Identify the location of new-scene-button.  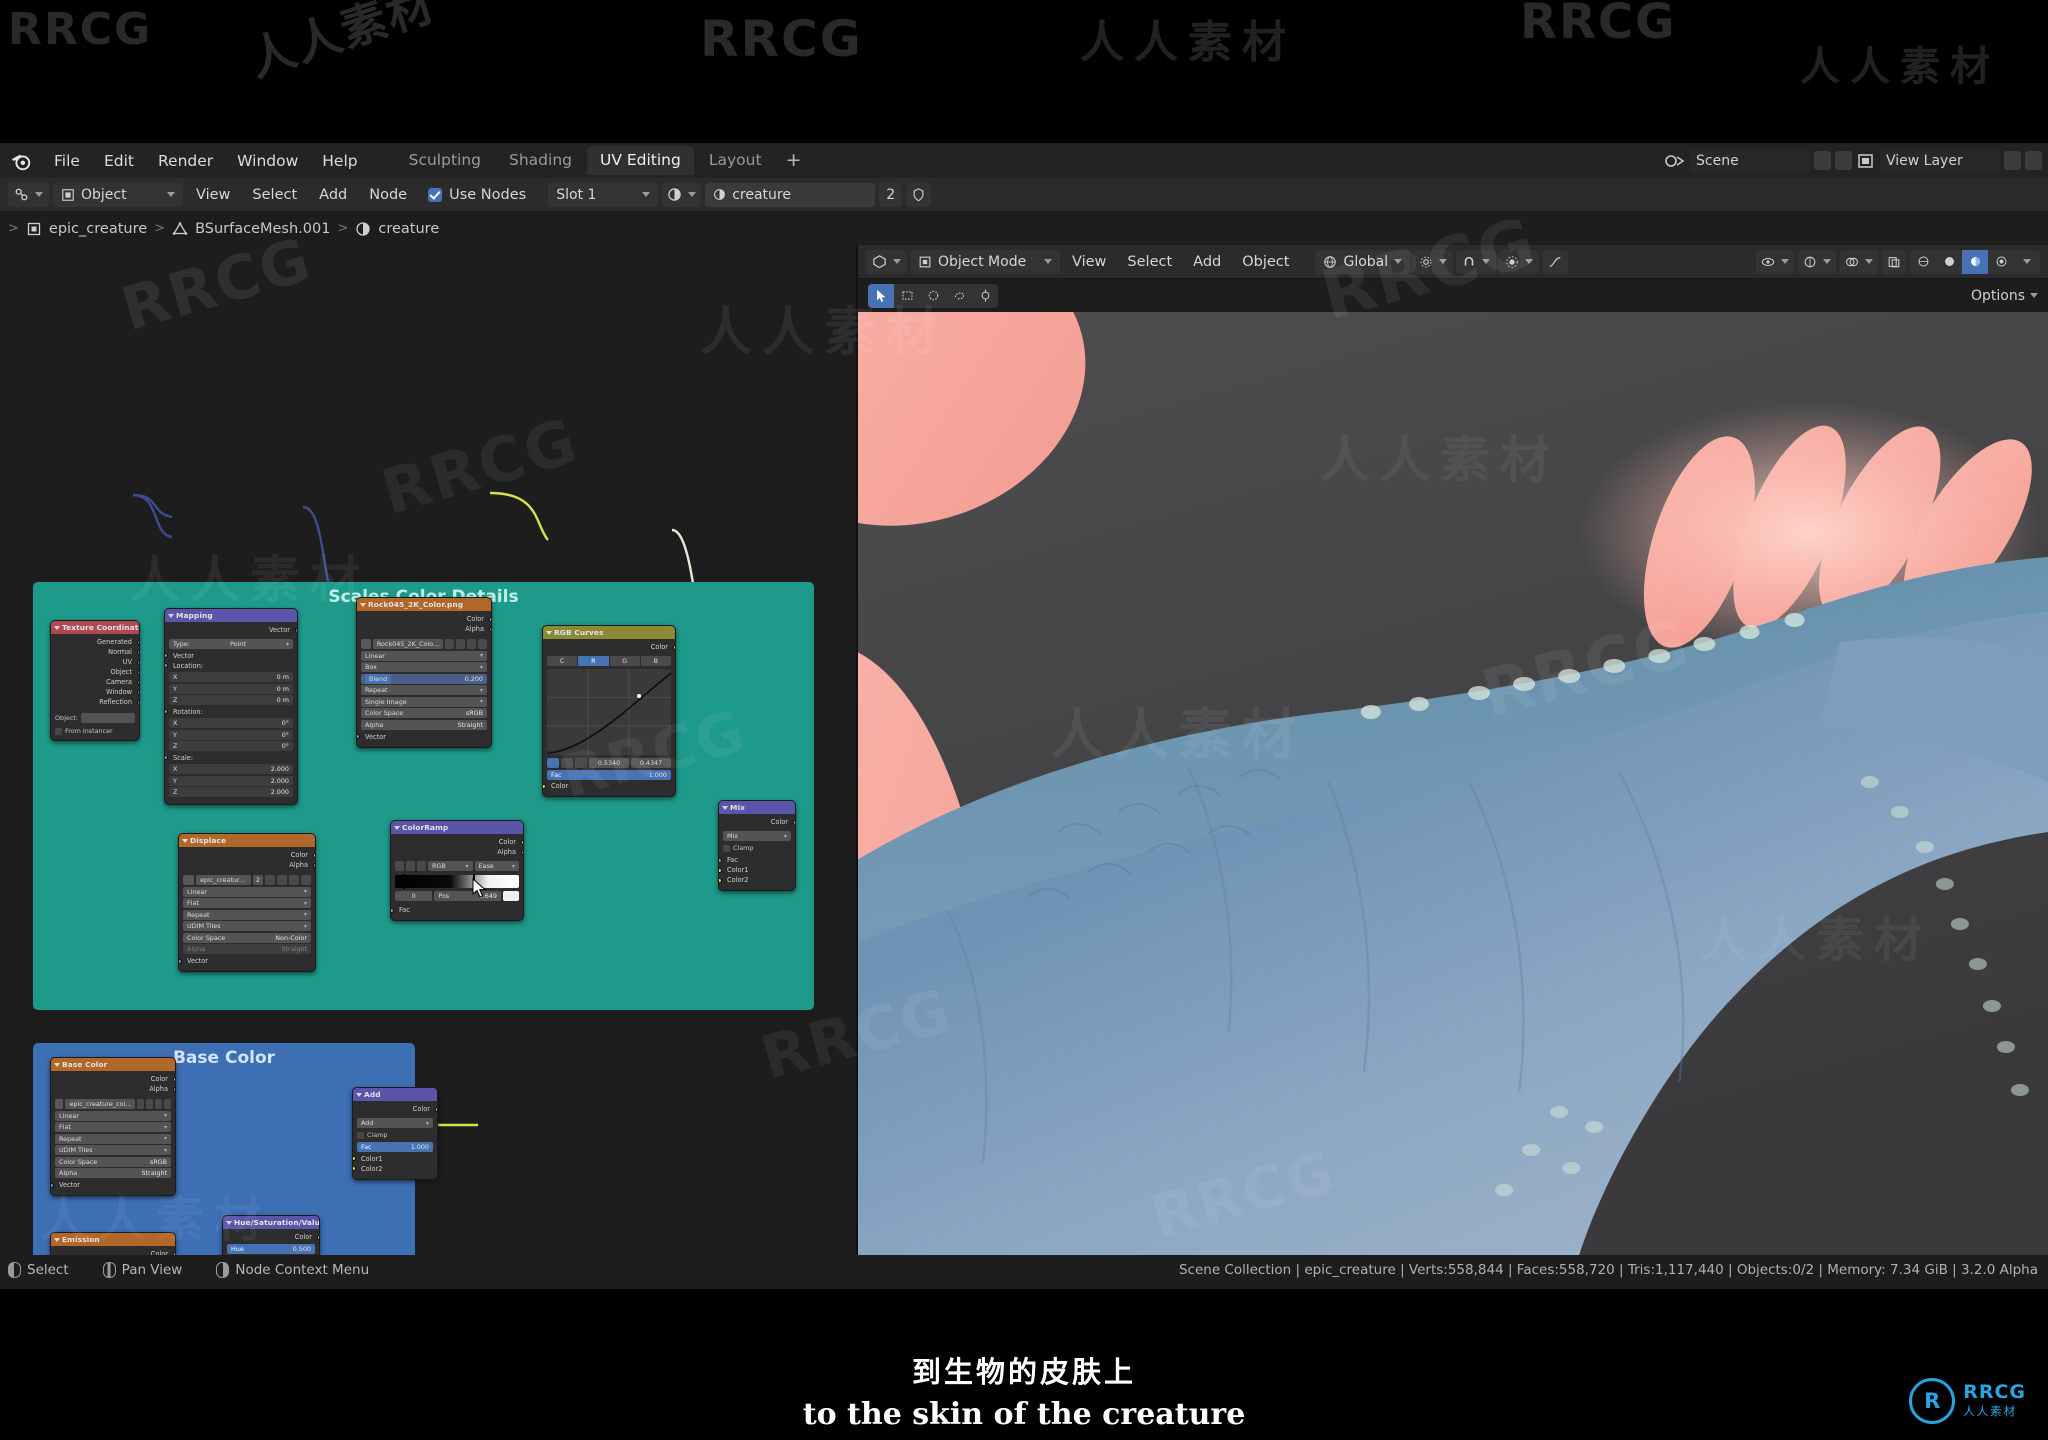
(1822, 160).